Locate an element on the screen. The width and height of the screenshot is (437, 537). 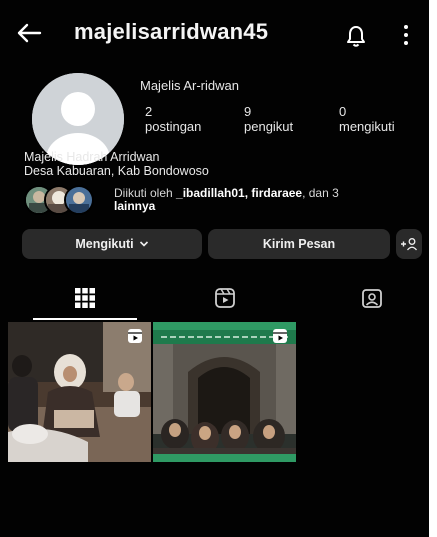
followed-by-suffix: , dan 3 is located at coordinates (320, 193).